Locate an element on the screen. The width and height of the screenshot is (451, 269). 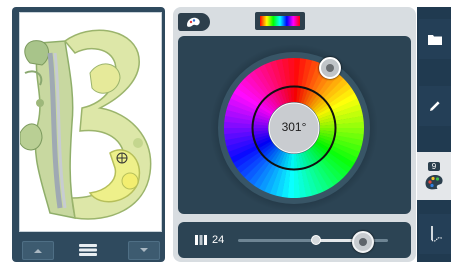
paint-brush-icon is located at coordinates (193, 22).